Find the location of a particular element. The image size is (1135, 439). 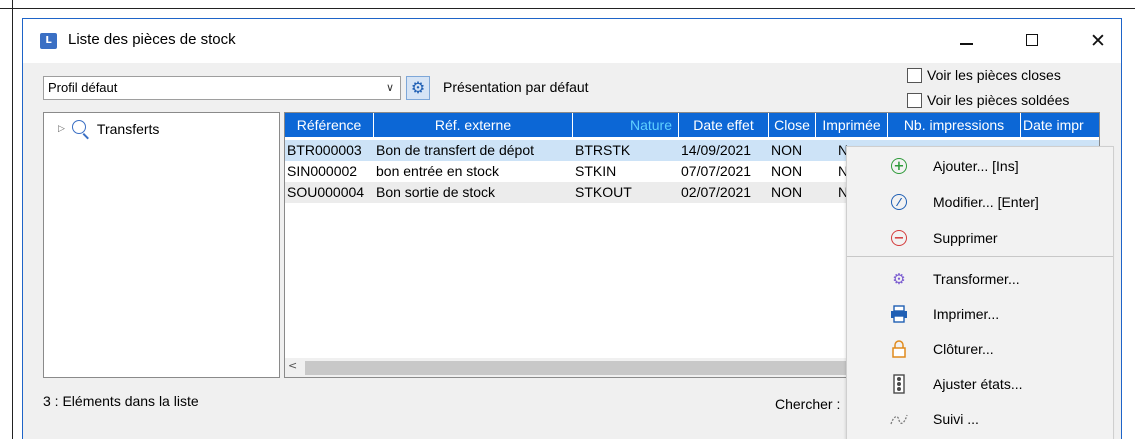

gear-icon: ⚙ is located at coordinates (418, 87).